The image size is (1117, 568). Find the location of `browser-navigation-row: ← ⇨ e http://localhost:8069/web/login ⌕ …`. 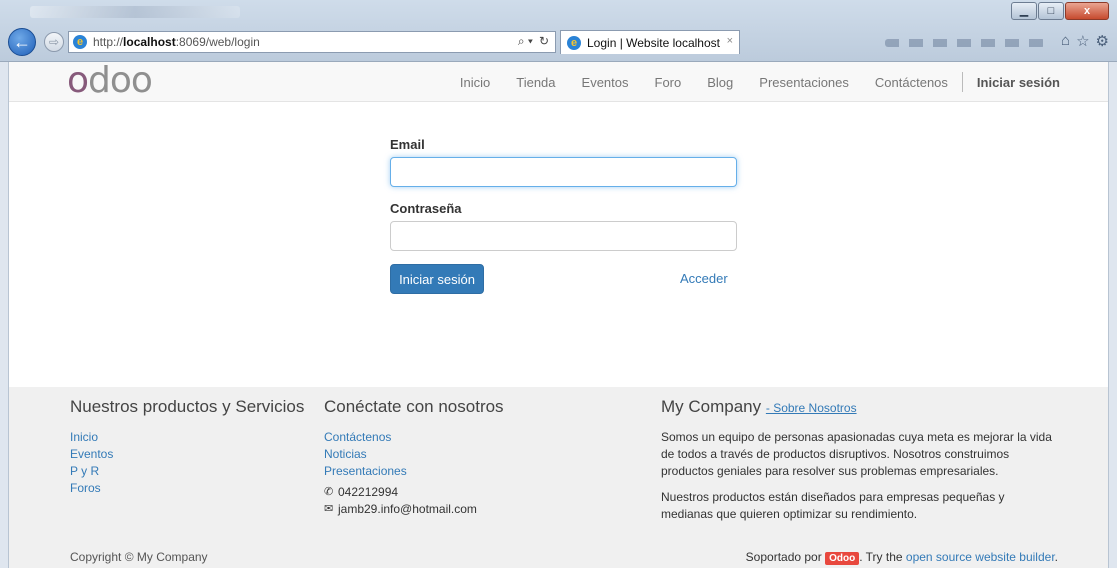

browser-navigation-row: ← ⇨ e http://localhost:8069/web/login ⌕ … is located at coordinates (558, 42).